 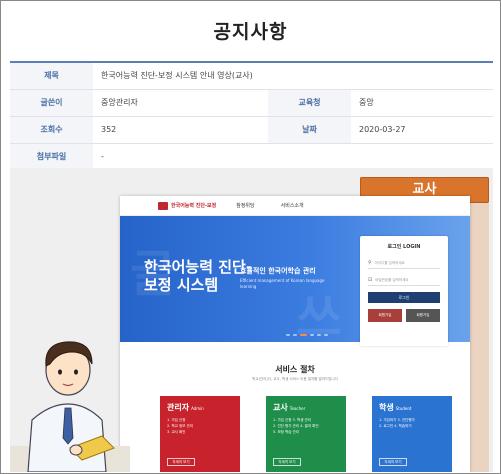 I want to click on hero-title: 한국어능력 진단-보정 시스템, so click(x=198, y=276).